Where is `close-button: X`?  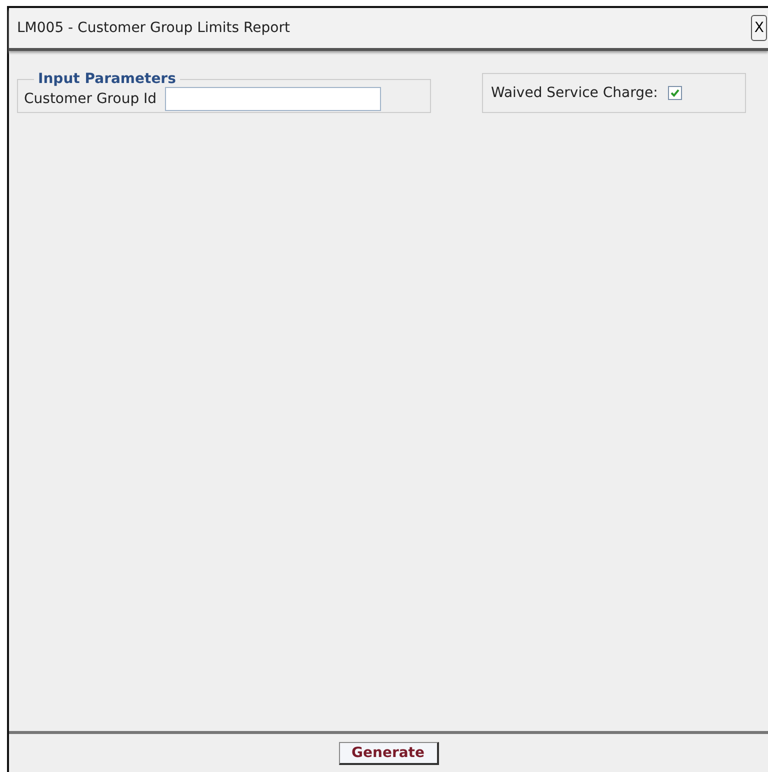 close-button: X is located at coordinates (759, 28).